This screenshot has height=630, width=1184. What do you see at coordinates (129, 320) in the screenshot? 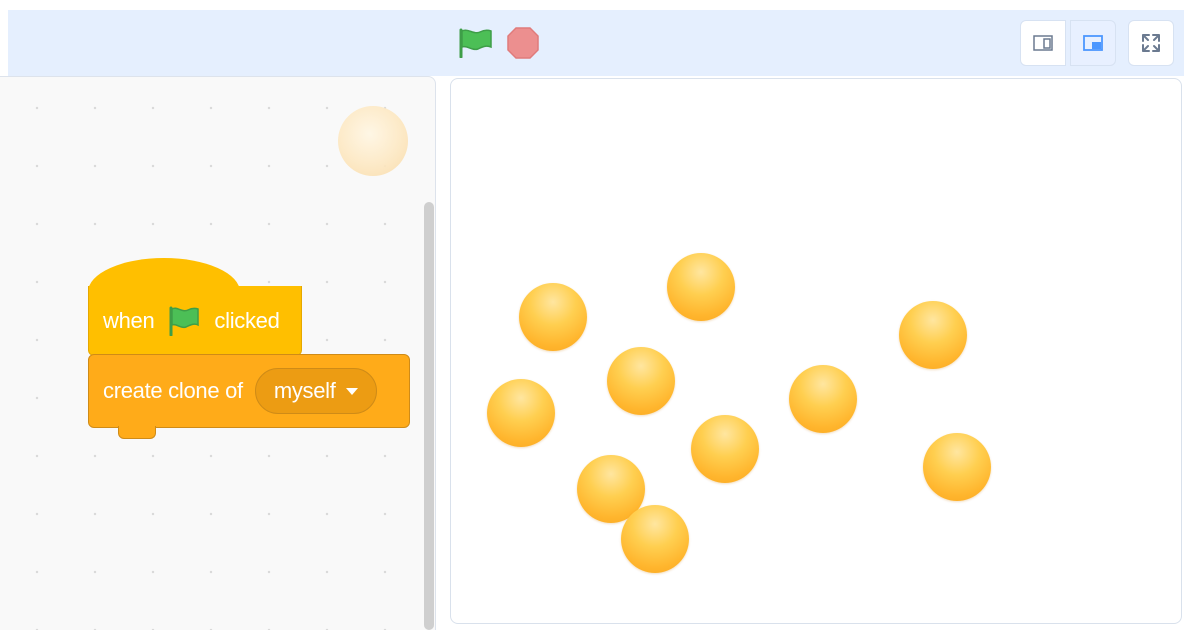
I see `hat-block-when-label: when` at bounding box center [129, 320].